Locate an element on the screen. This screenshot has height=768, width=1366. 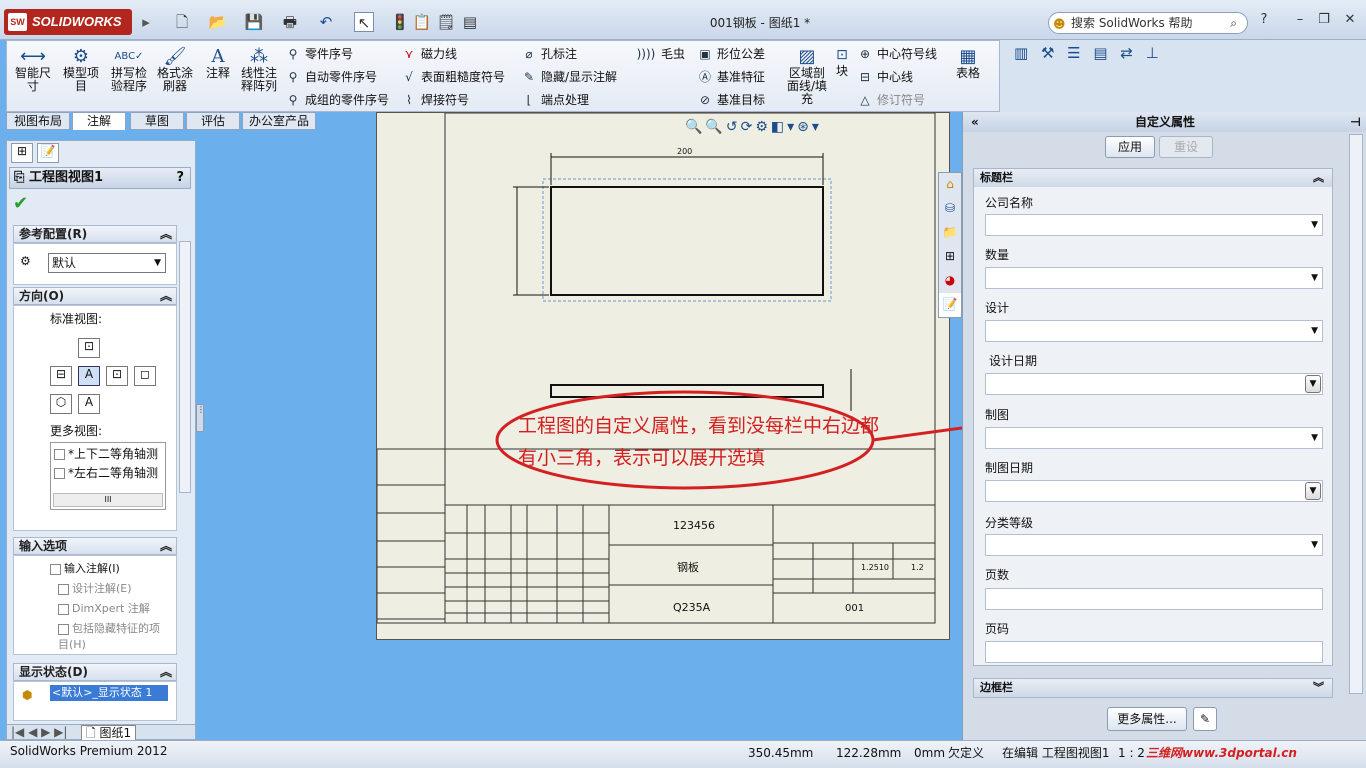
rebuild-icon: 🚦 is located at coordinates (400, 22).